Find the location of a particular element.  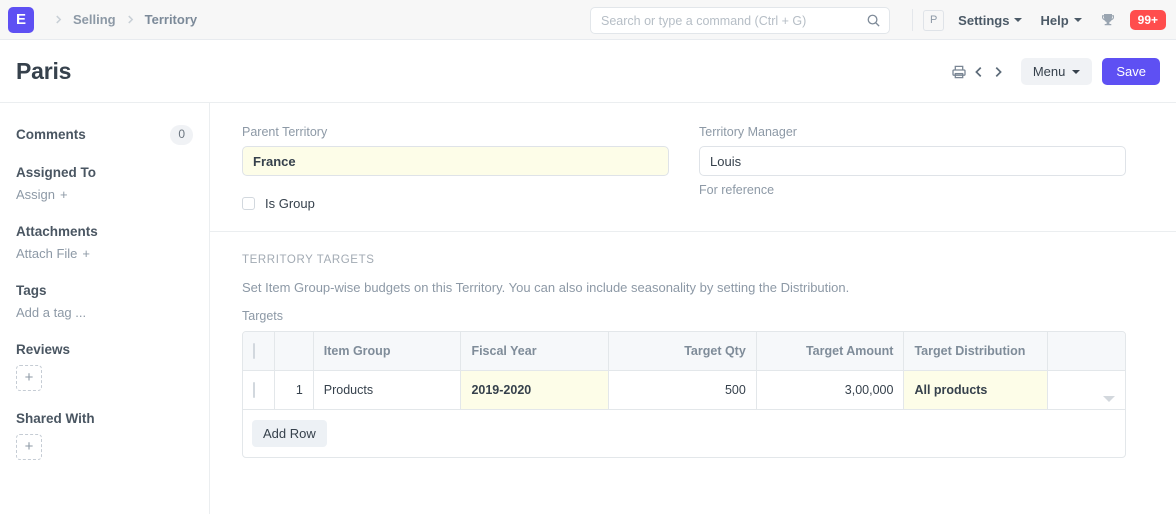

territory-manager-field: Territory Manager For reference is located at coordinates (912, 168).